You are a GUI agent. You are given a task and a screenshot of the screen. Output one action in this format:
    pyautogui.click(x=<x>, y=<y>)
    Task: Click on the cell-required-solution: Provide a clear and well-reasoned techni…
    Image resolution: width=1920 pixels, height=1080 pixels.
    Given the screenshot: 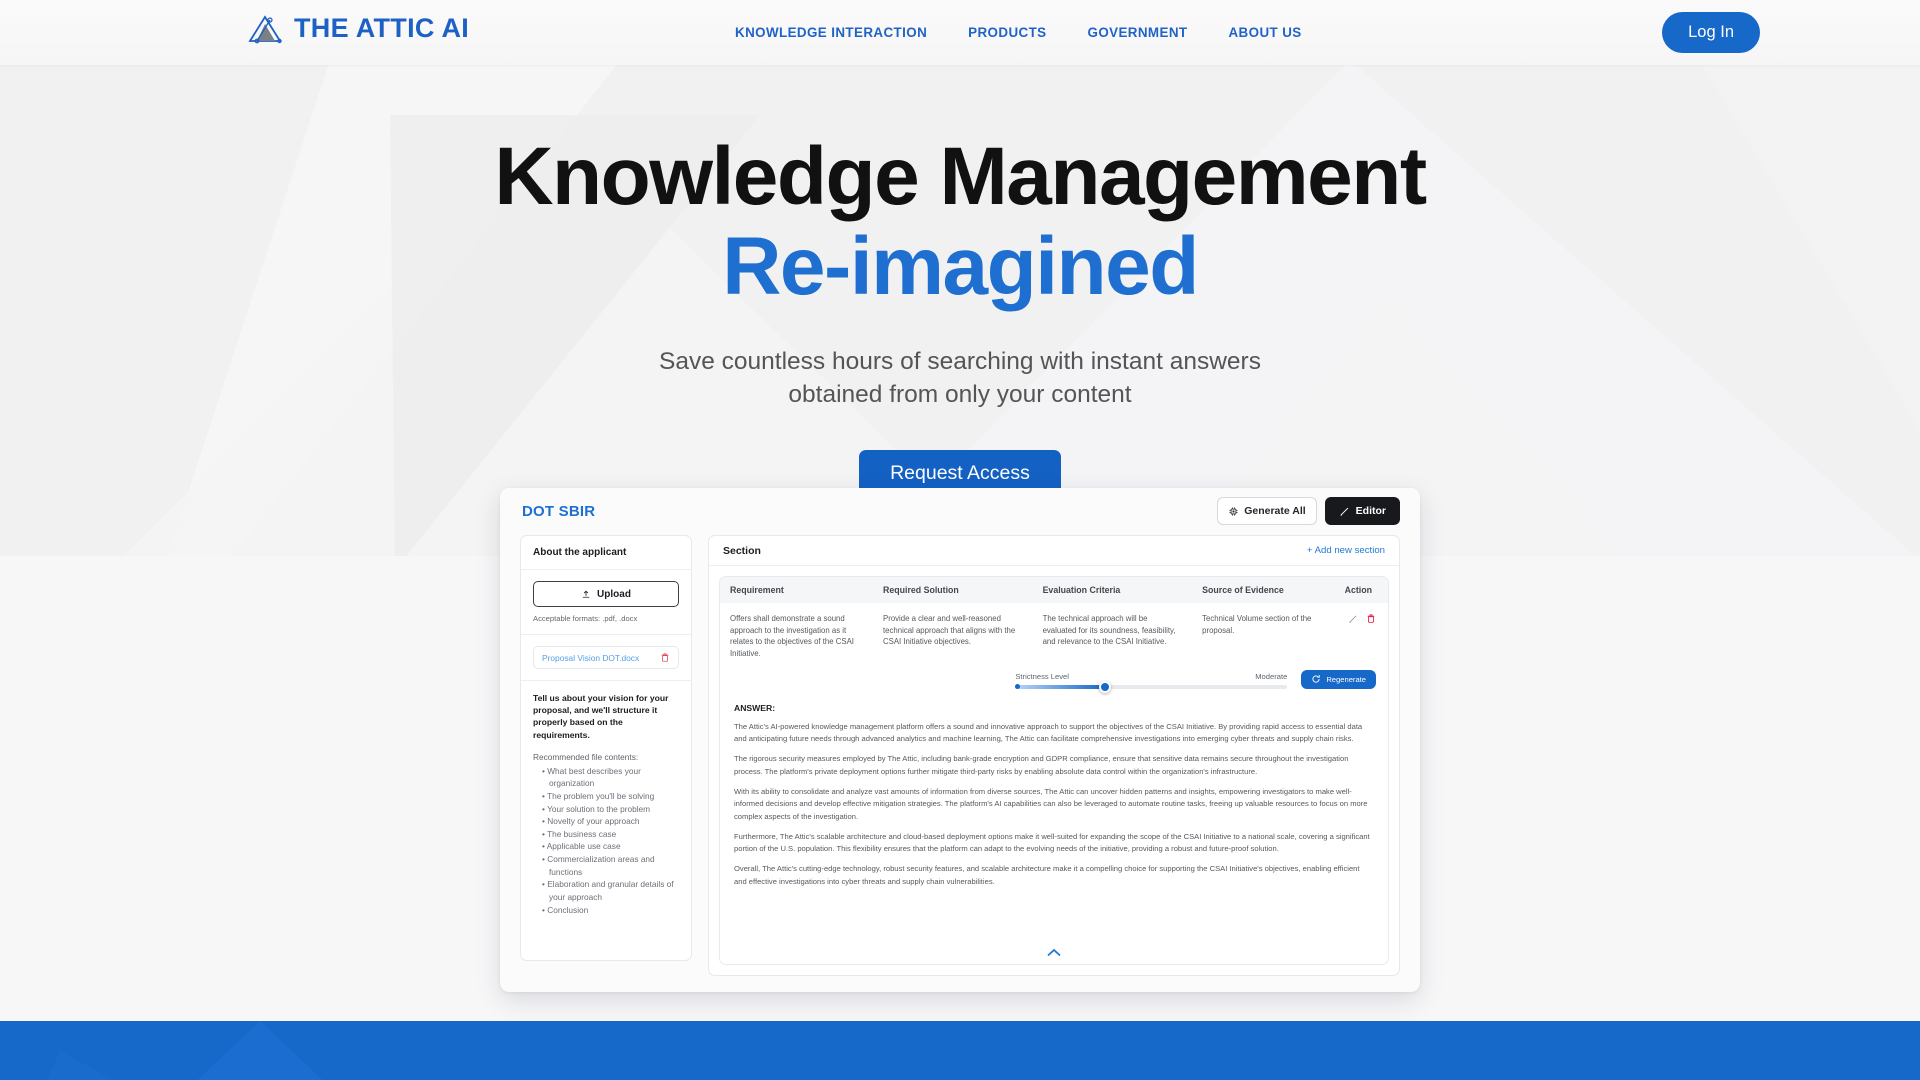 What is the action you would take?
    pyautogui.click(x=949, y=630)
    